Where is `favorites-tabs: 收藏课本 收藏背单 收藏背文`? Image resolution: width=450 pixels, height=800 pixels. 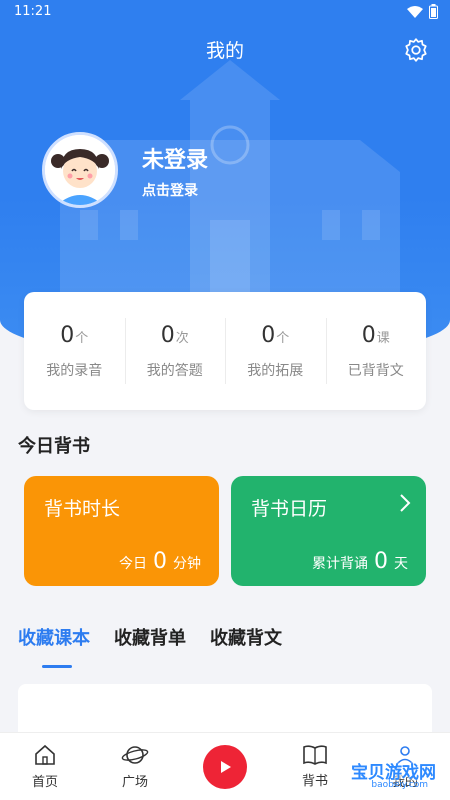
favorites-tabs: 收藏课本 收藏背单 收藏背文 is located at coordinates (150, 646).